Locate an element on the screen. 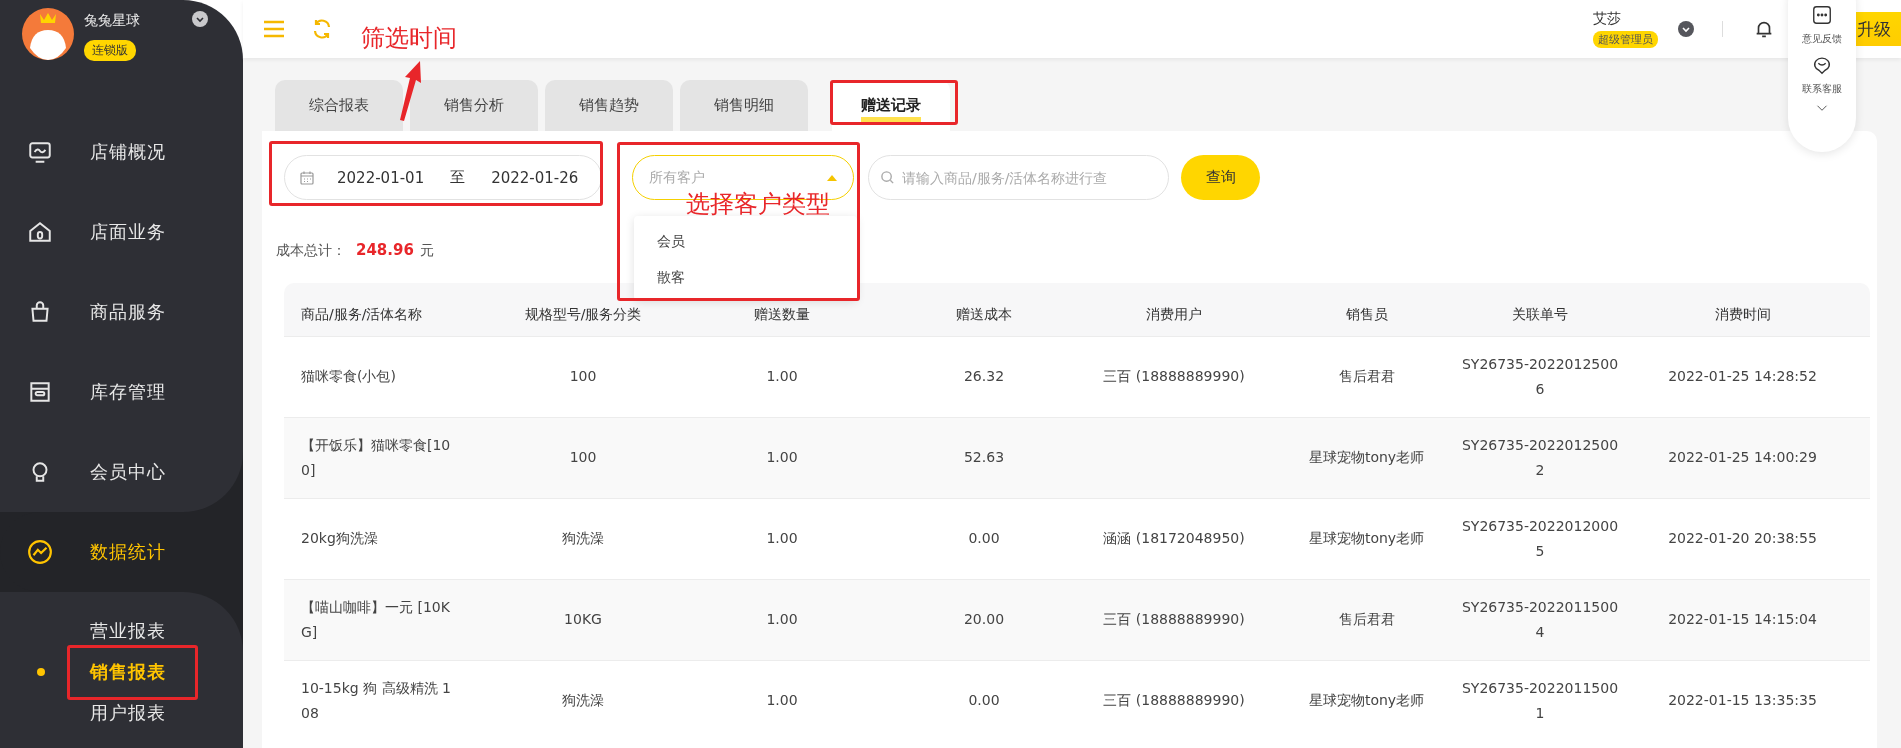  upgrade-button: 升级 is located at coordinates (1878, 29).